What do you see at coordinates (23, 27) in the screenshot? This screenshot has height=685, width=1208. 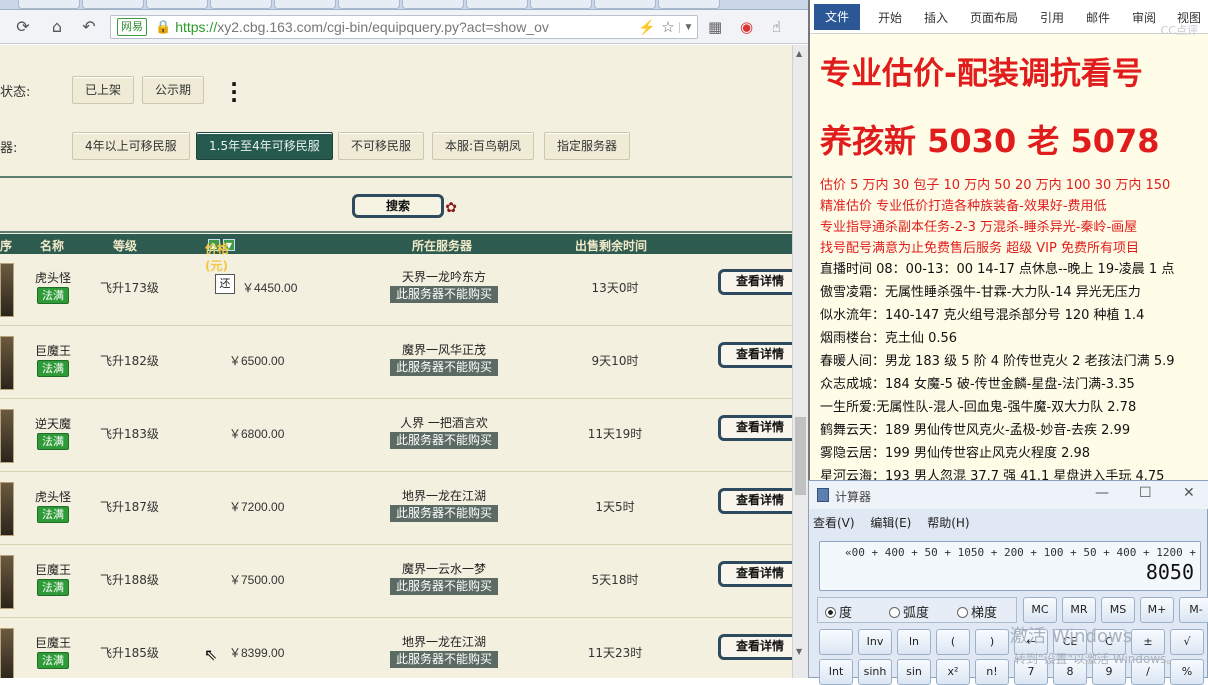 I see `refresh-icon: ⟳` at bounding box center [23, 27].